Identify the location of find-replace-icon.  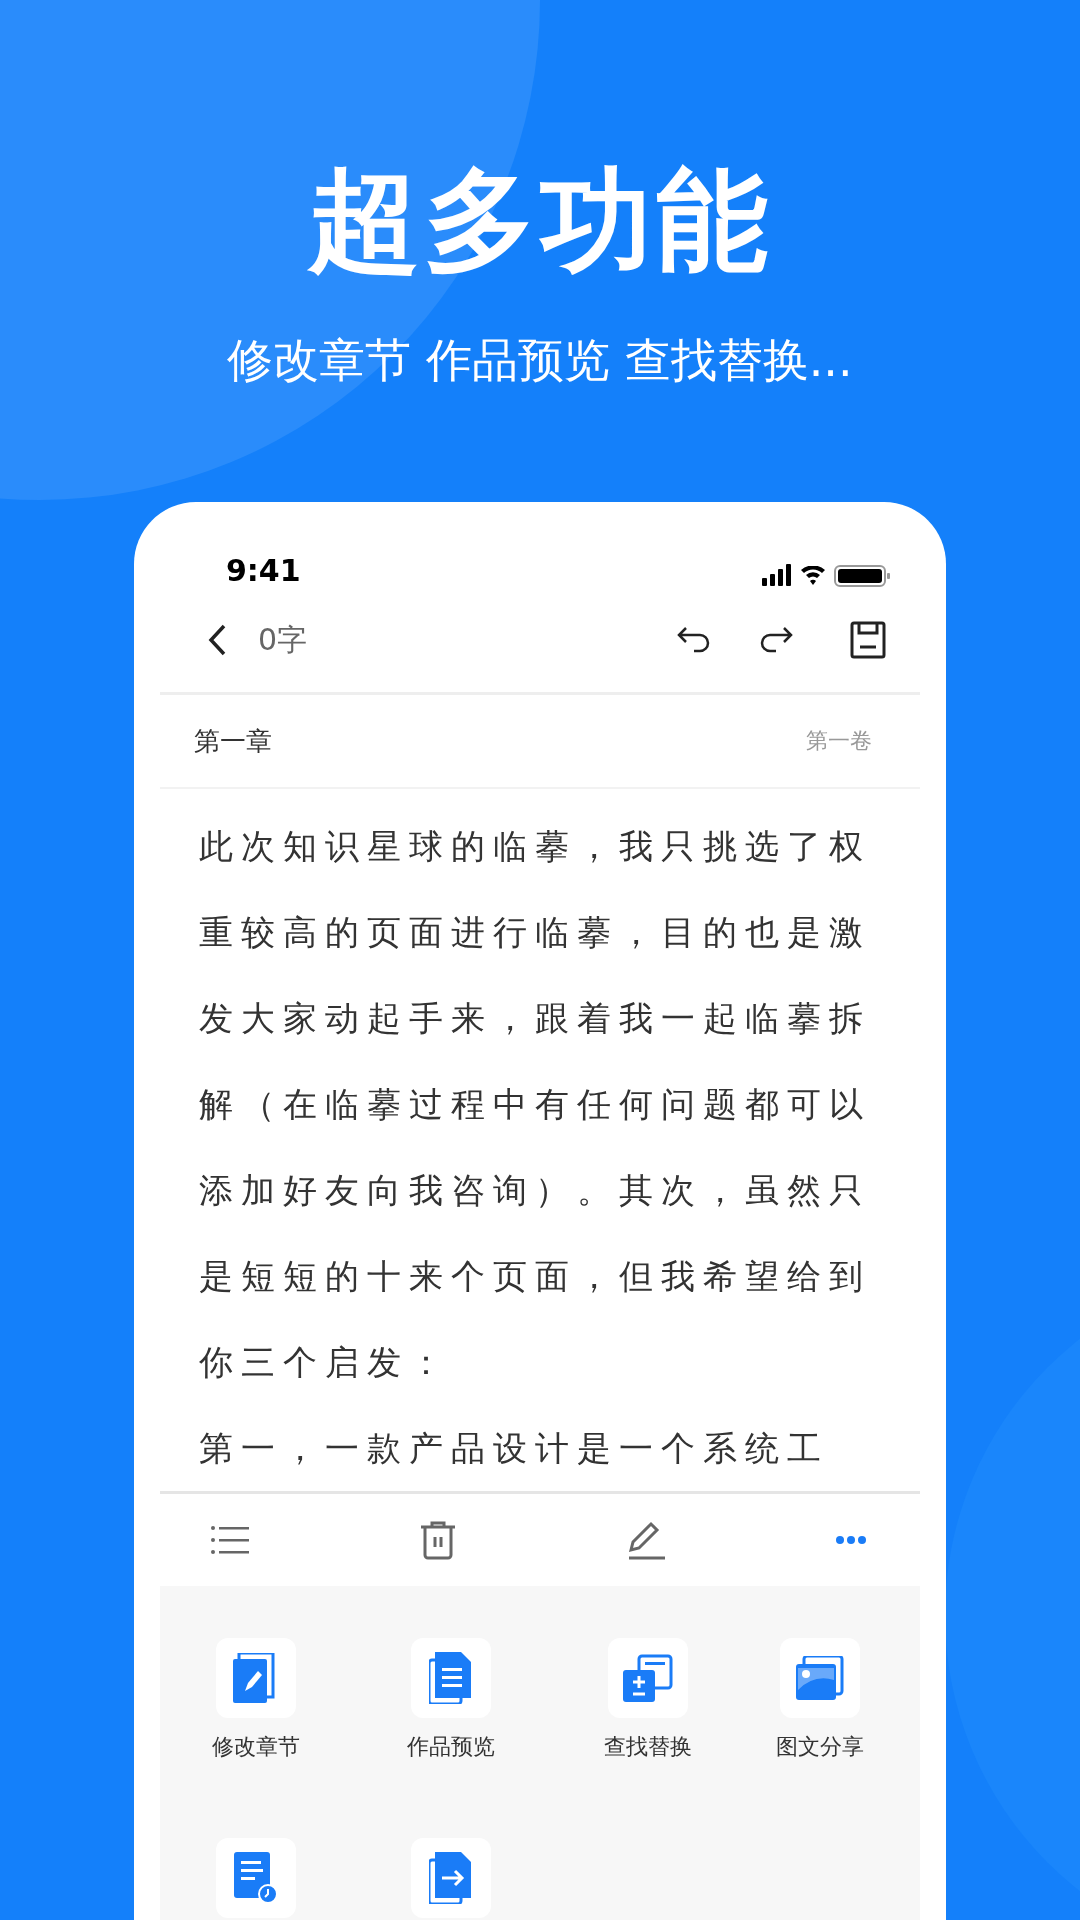
(647, 1678).